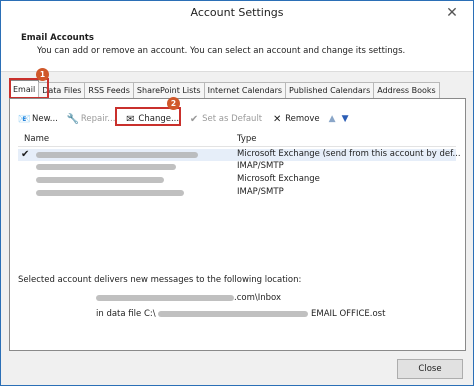  What do you see at coordinates (345, 119) in the screenshot?
I see `move-down-icon: ▼` at bounding box center [345, 119].